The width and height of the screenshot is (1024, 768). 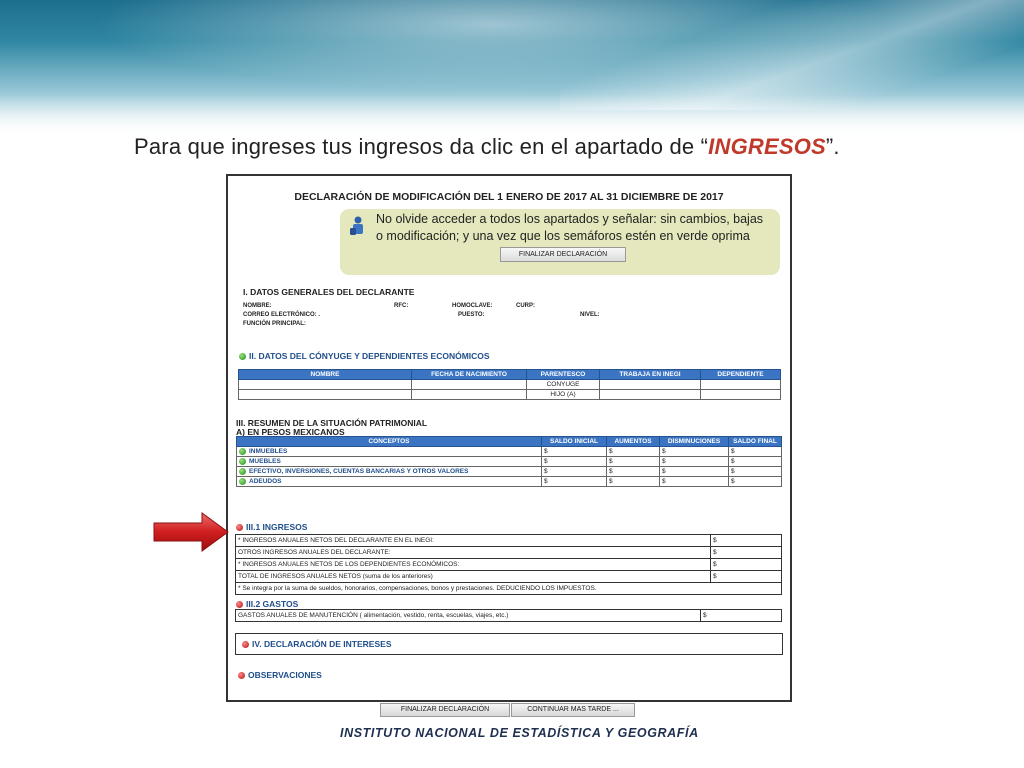 What do you see at coordinates (767, 146) in the screenshot?
I see `heading-keyword: INGRESOS` at bounding box center [767, 146].